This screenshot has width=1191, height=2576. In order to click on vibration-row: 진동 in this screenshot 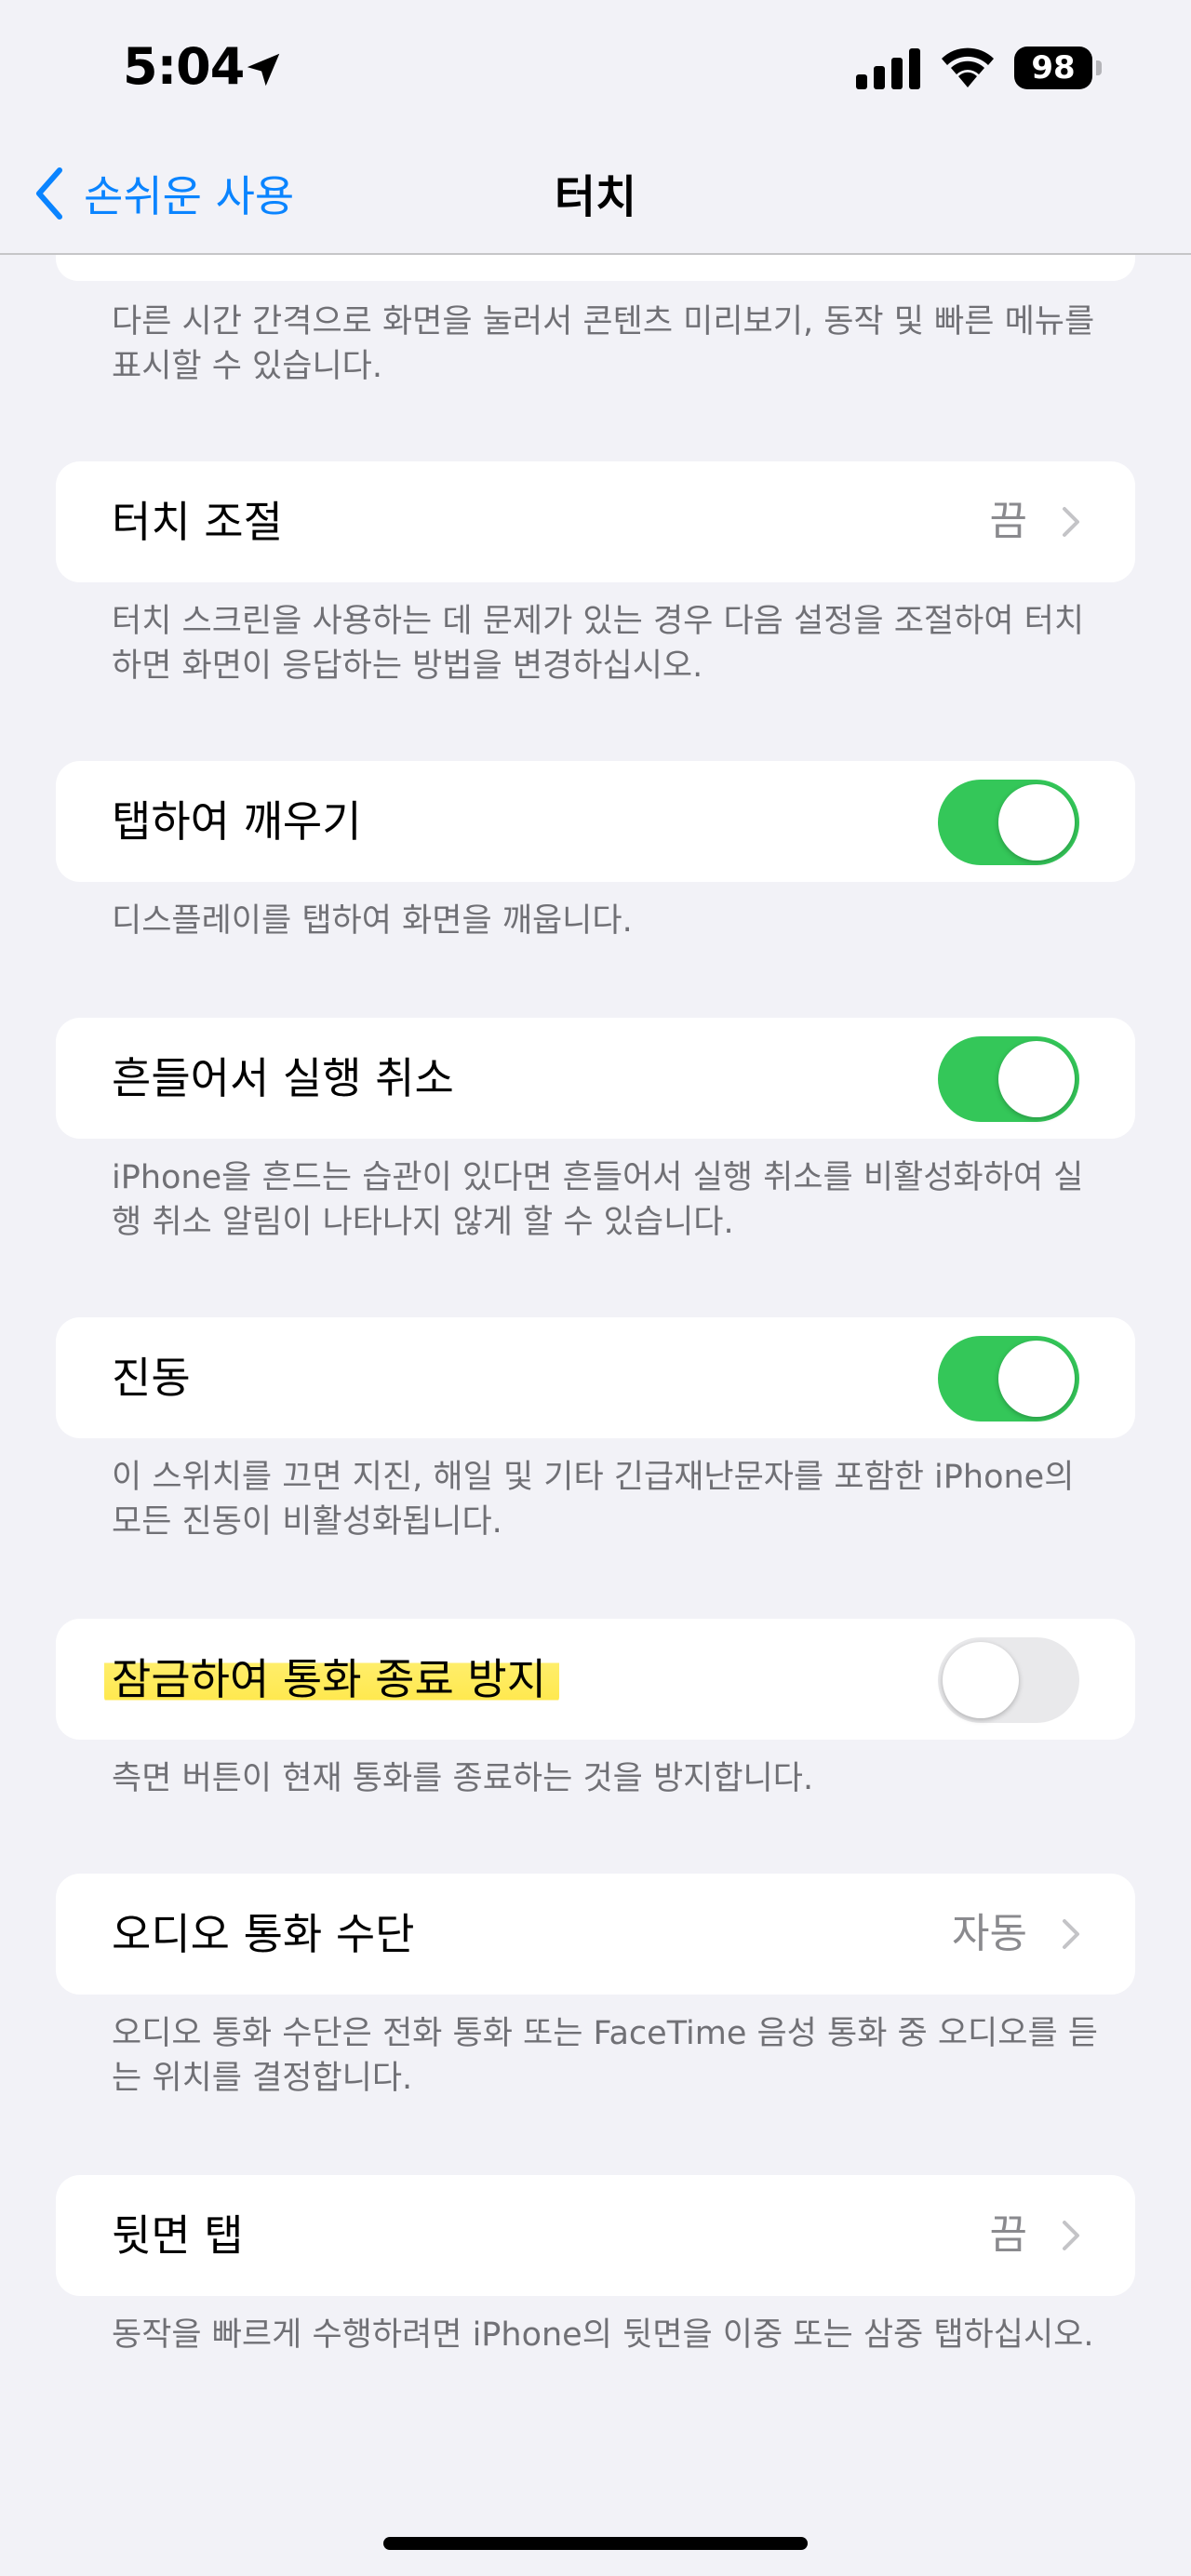, I will do `click(595, 1377)`.